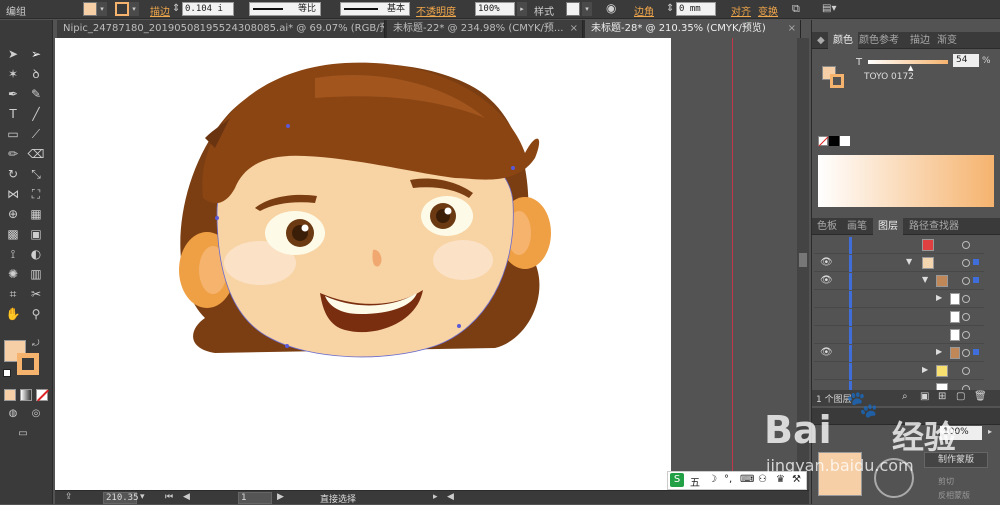 This screenshot has width=1000, height=505. Describe the element at coordinates (36, 194) in the screenshot. I see `free-transform-icon: ⛶` at that location.